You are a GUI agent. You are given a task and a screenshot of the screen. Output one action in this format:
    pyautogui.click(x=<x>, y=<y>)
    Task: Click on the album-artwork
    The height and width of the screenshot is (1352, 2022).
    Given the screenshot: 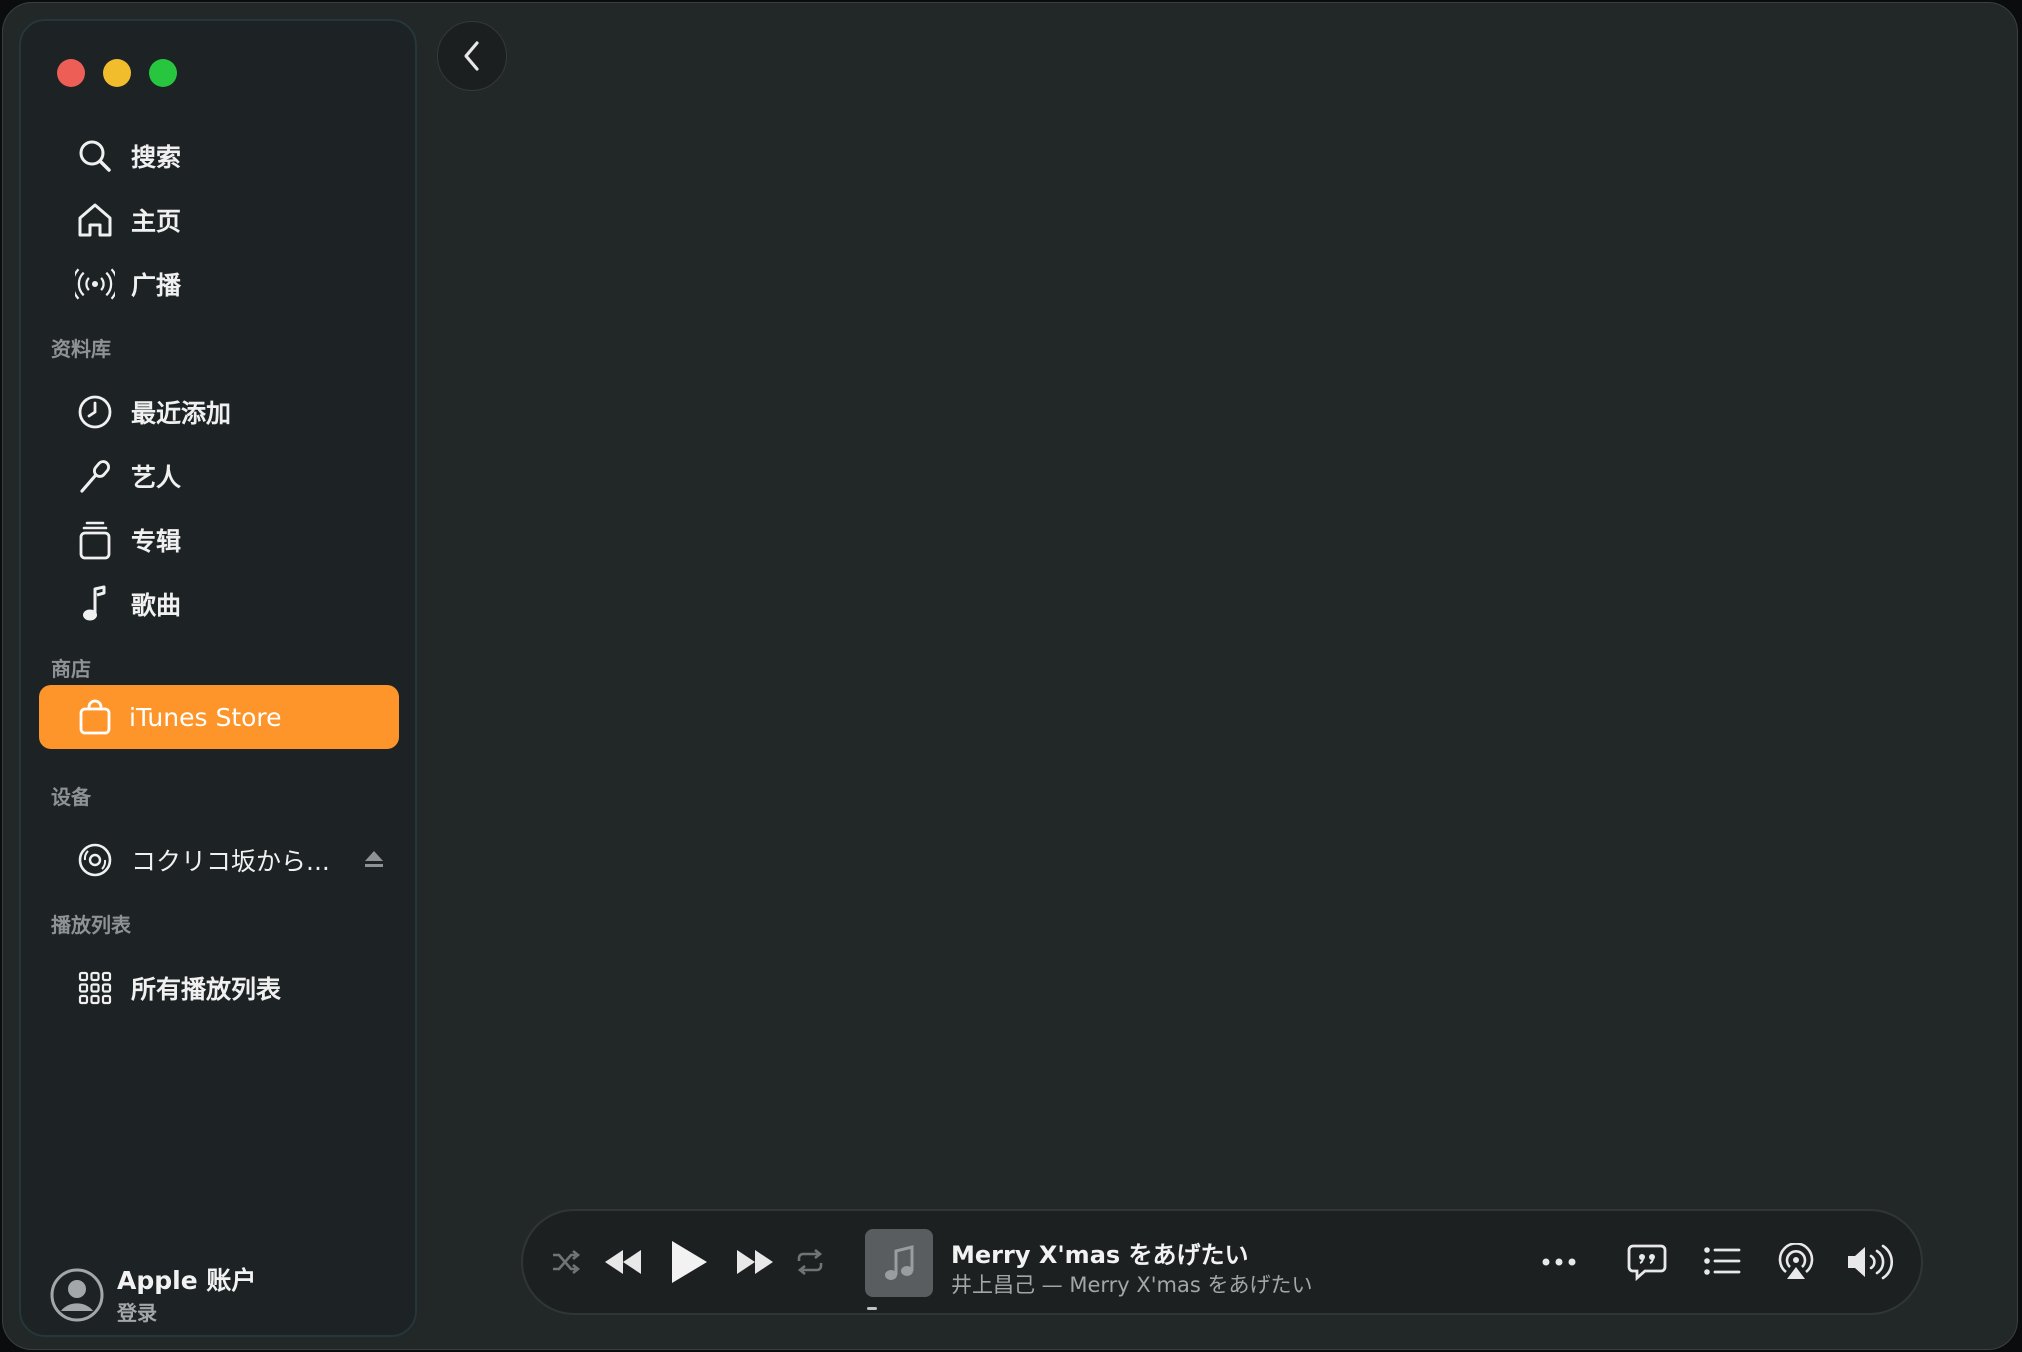 What is the action you would take?
    pyautogui.click(x=899, y=1263)
    